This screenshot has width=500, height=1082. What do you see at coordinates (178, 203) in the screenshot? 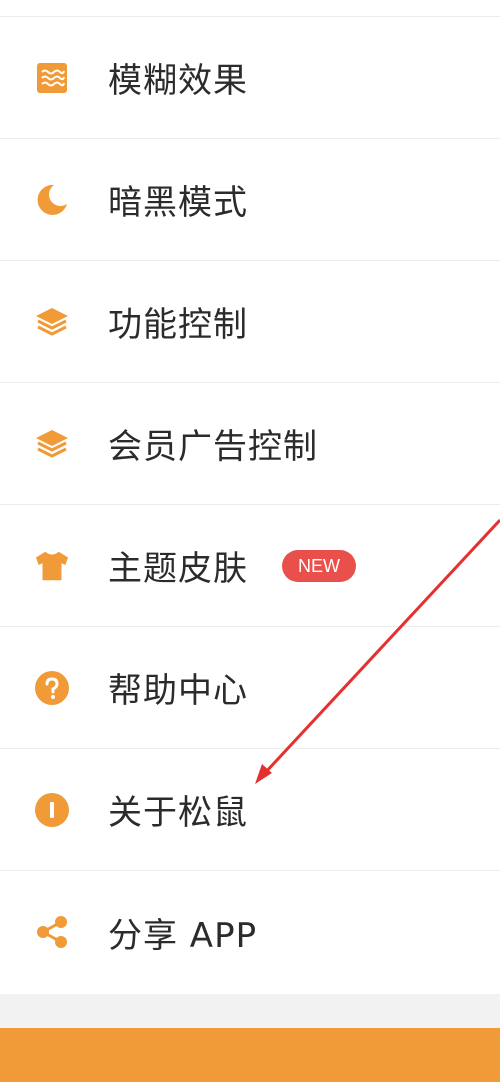
I see `menu-item-label: 暗黑模式` at bounding box center [178, 203].